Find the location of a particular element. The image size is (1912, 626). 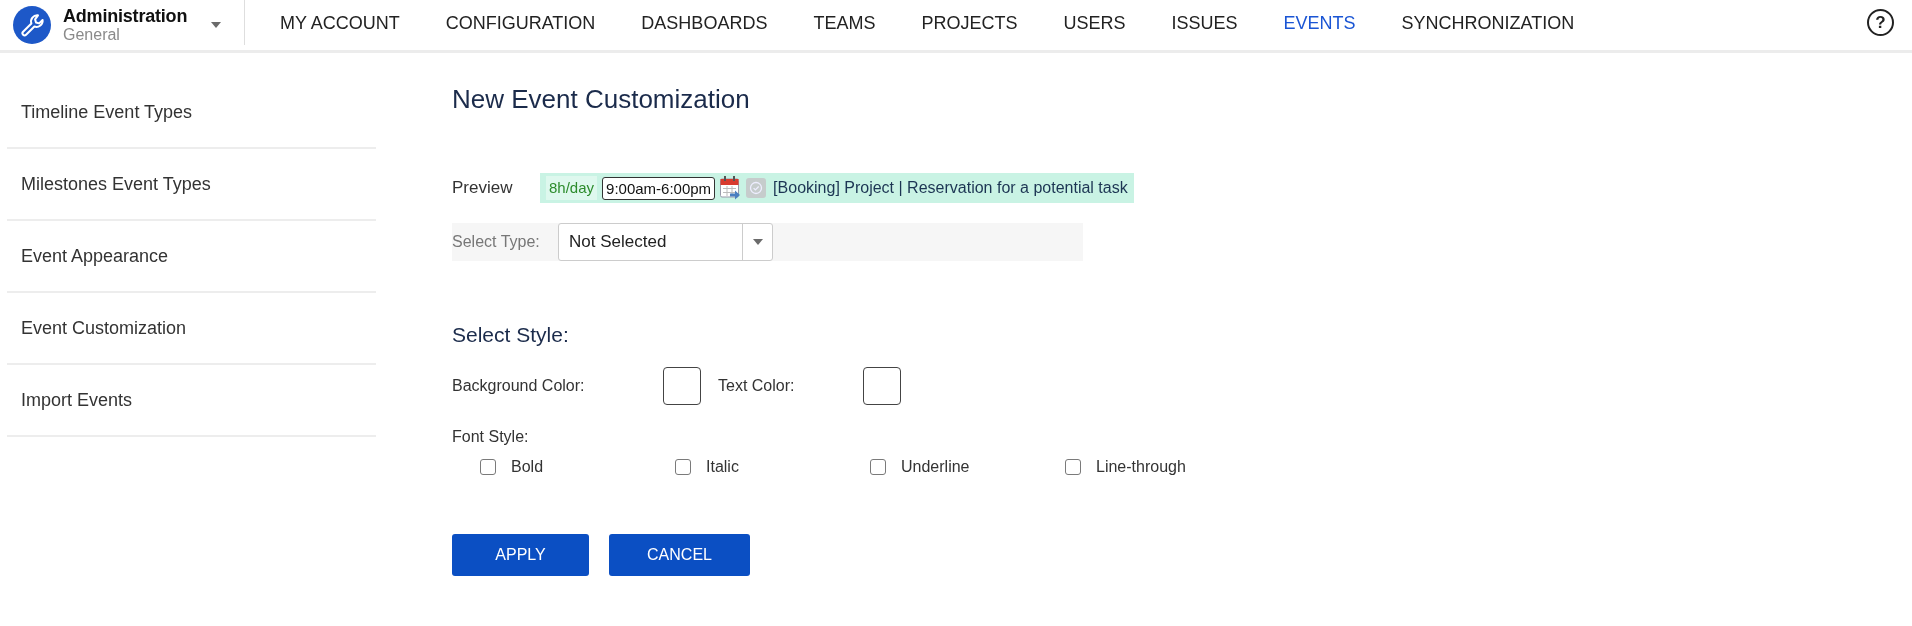

field-label: Background Color: is located at coordinates (519, 386).